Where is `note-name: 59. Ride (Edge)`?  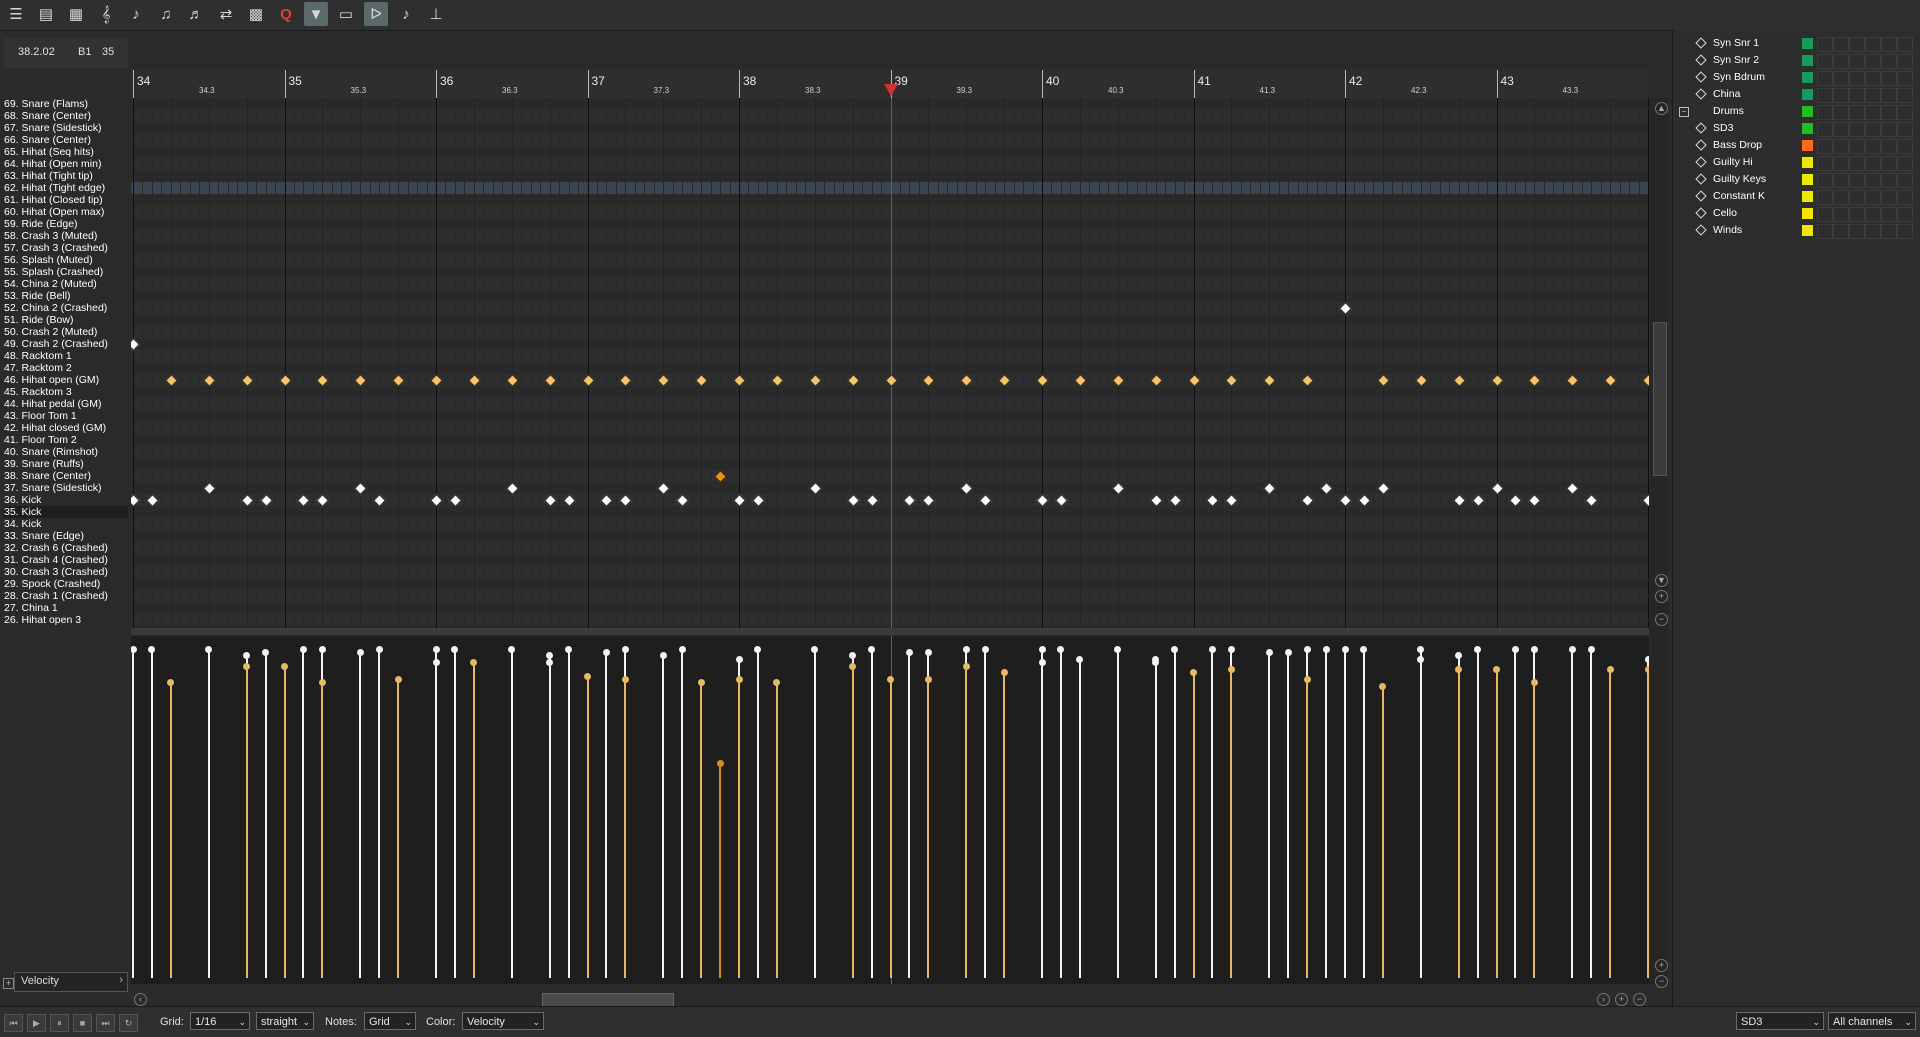
note-name: 59. Ride (Edge) is located at coordinates (41, 224).